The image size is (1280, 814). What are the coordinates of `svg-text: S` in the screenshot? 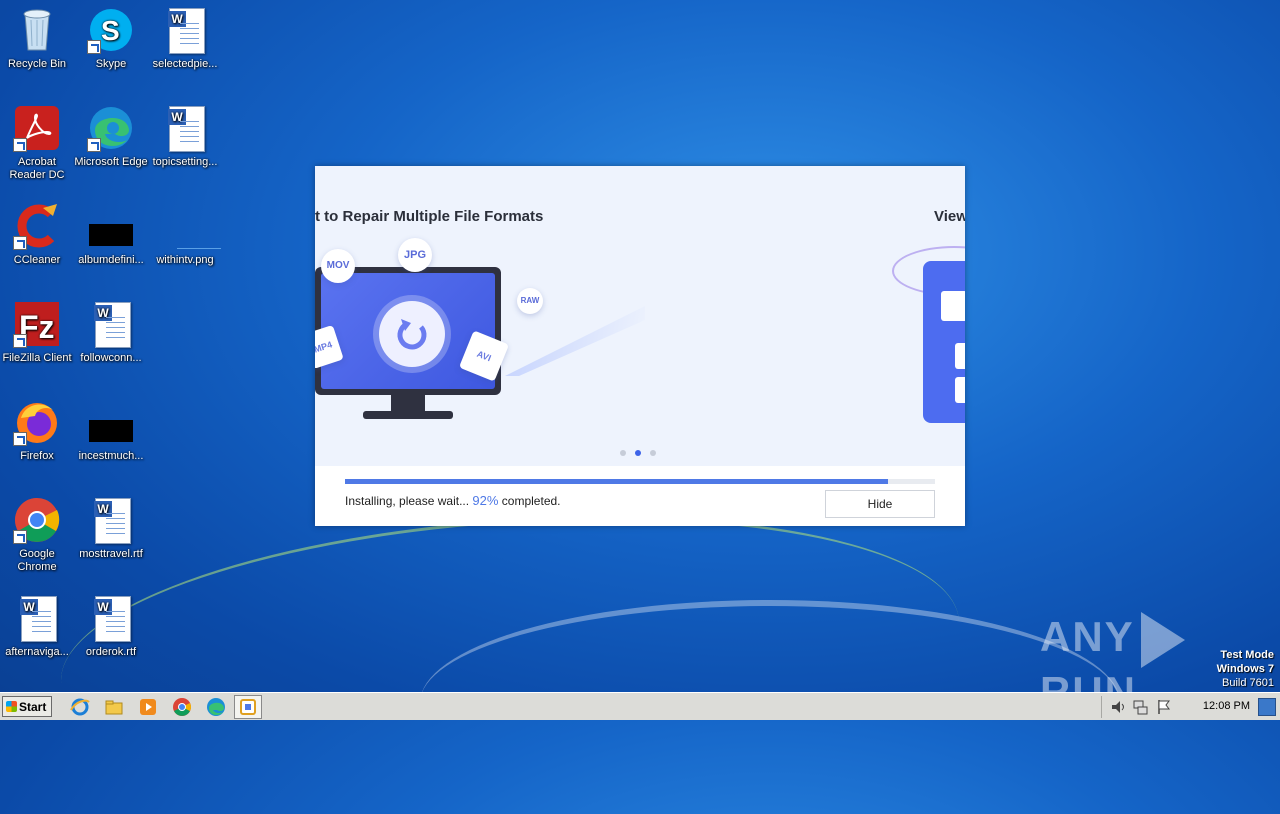 It's located at (110, 30).